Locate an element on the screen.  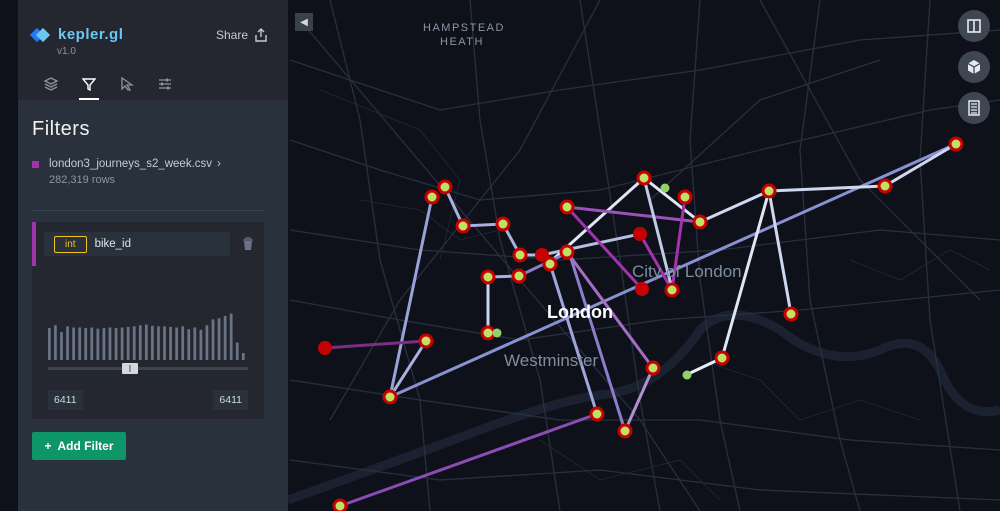
map-label-hampstead: HAMPSTEAD is located at coordinates (464, 28).